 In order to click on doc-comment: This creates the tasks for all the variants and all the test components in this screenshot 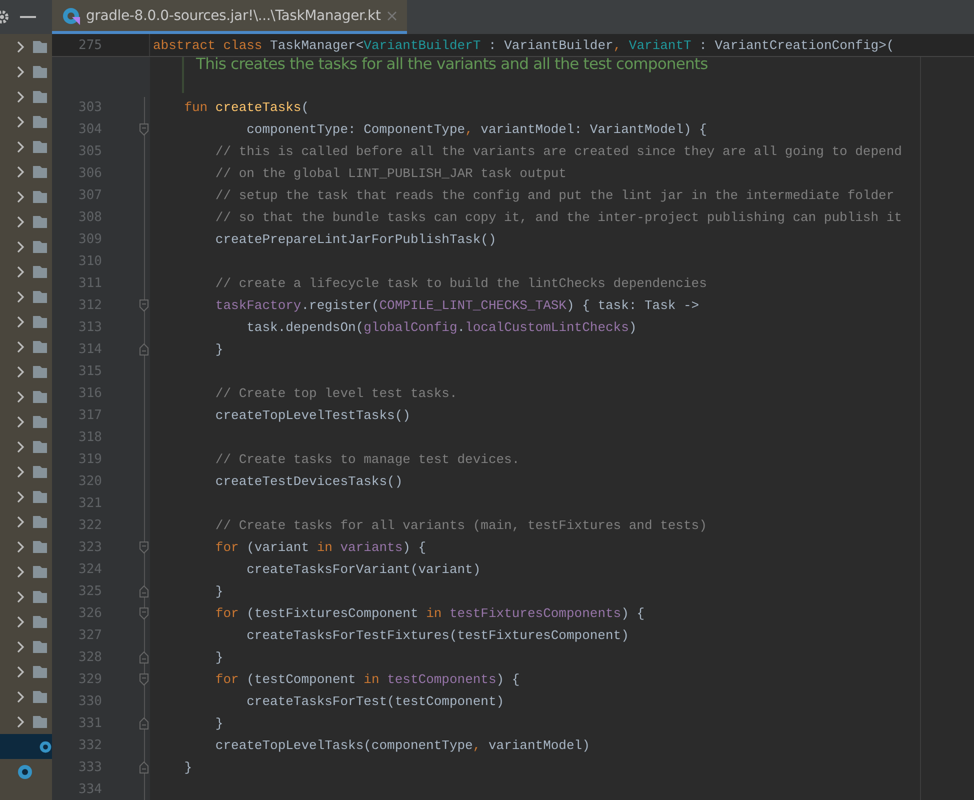, I will do `click(452, 65)`.